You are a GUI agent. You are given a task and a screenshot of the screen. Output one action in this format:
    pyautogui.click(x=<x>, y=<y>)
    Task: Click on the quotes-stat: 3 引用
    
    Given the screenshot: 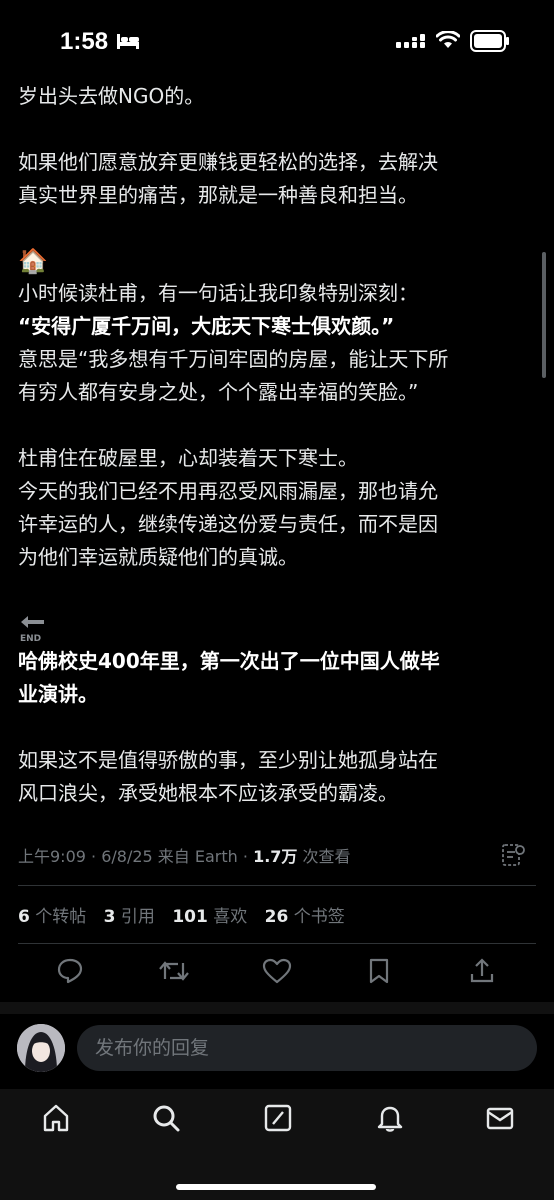 What is the action you would take?
    pyautogui.click(x=129, y=917)
    